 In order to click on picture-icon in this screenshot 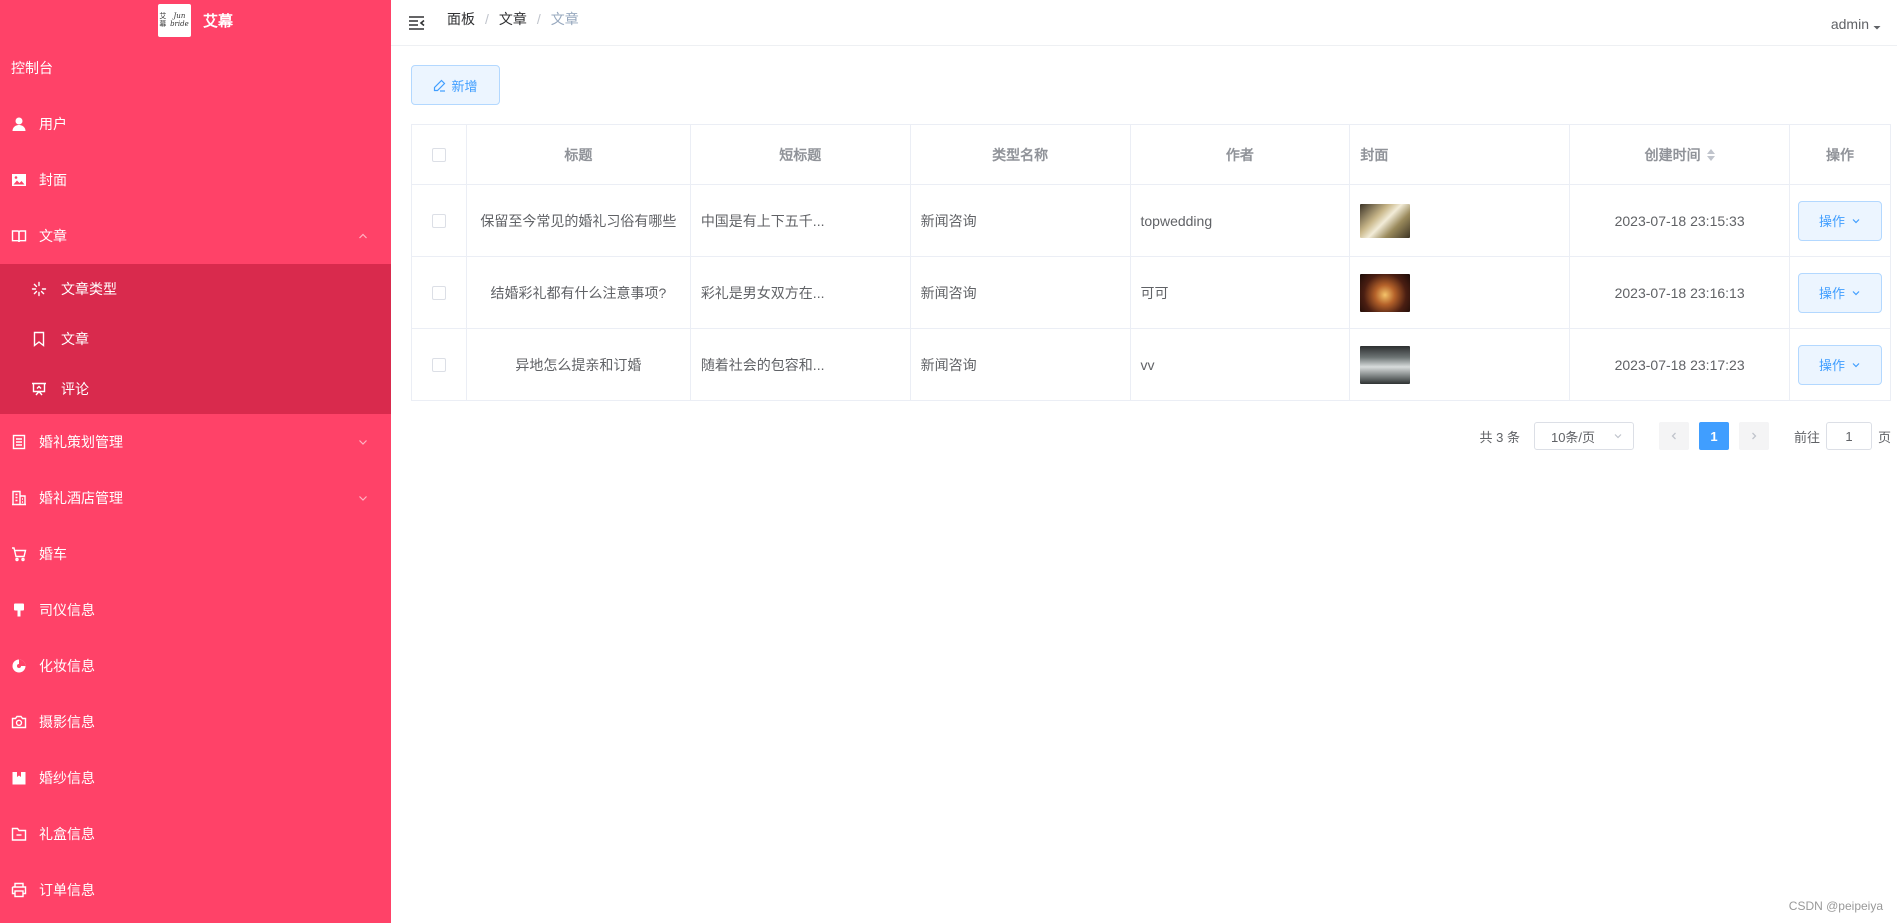, I will do `click(19, 180)`.